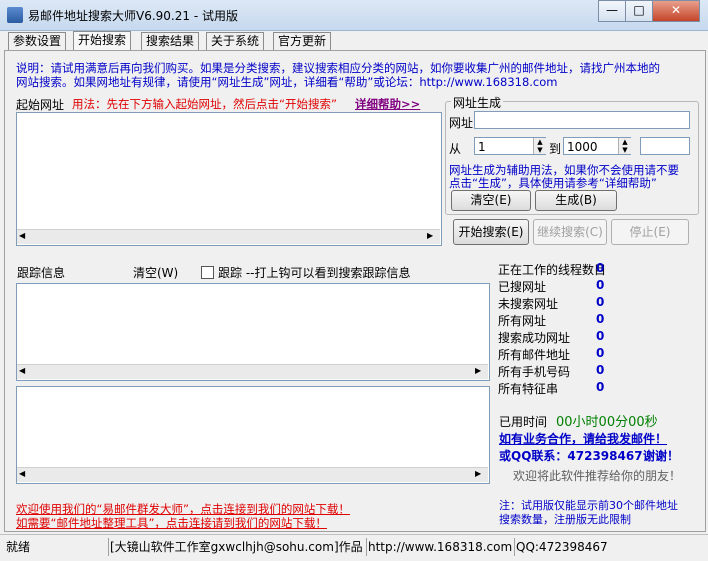  I want to click on url-clear-button: 清空(E), so click(491, 200).